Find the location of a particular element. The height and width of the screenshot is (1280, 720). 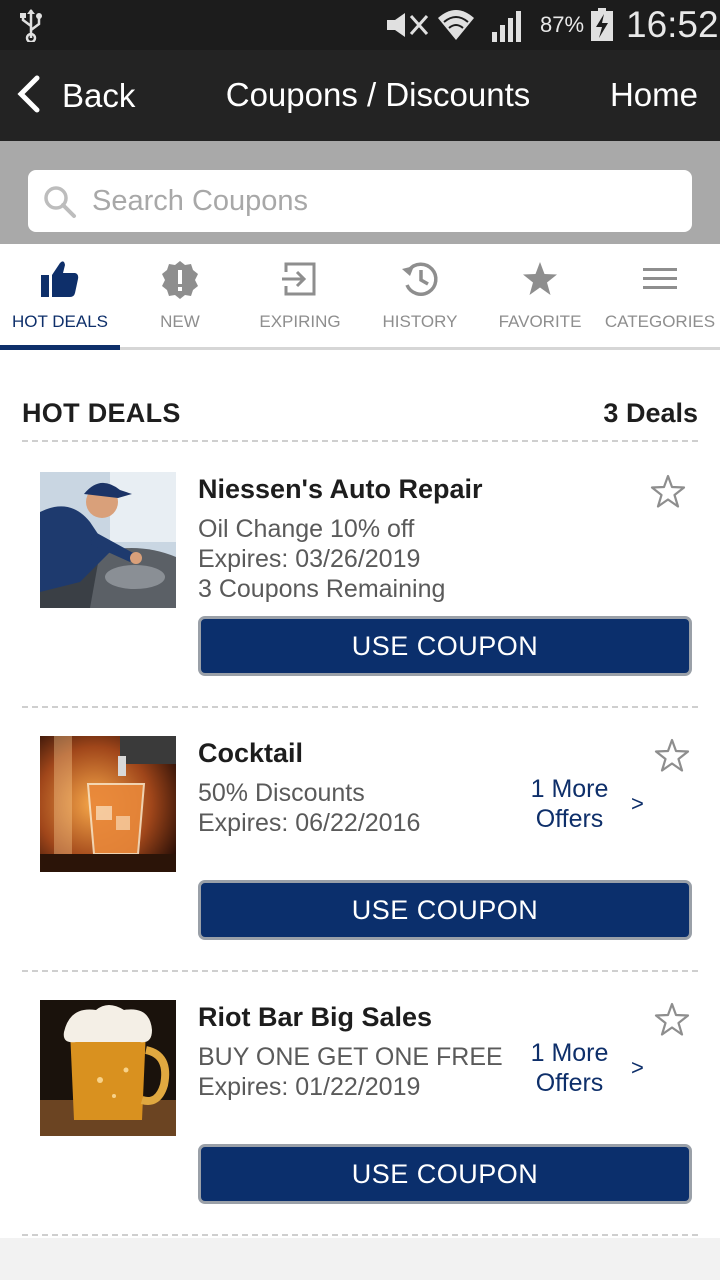

list-header: HOT DEALS 3 Deals is located at coordinates (360, 420).